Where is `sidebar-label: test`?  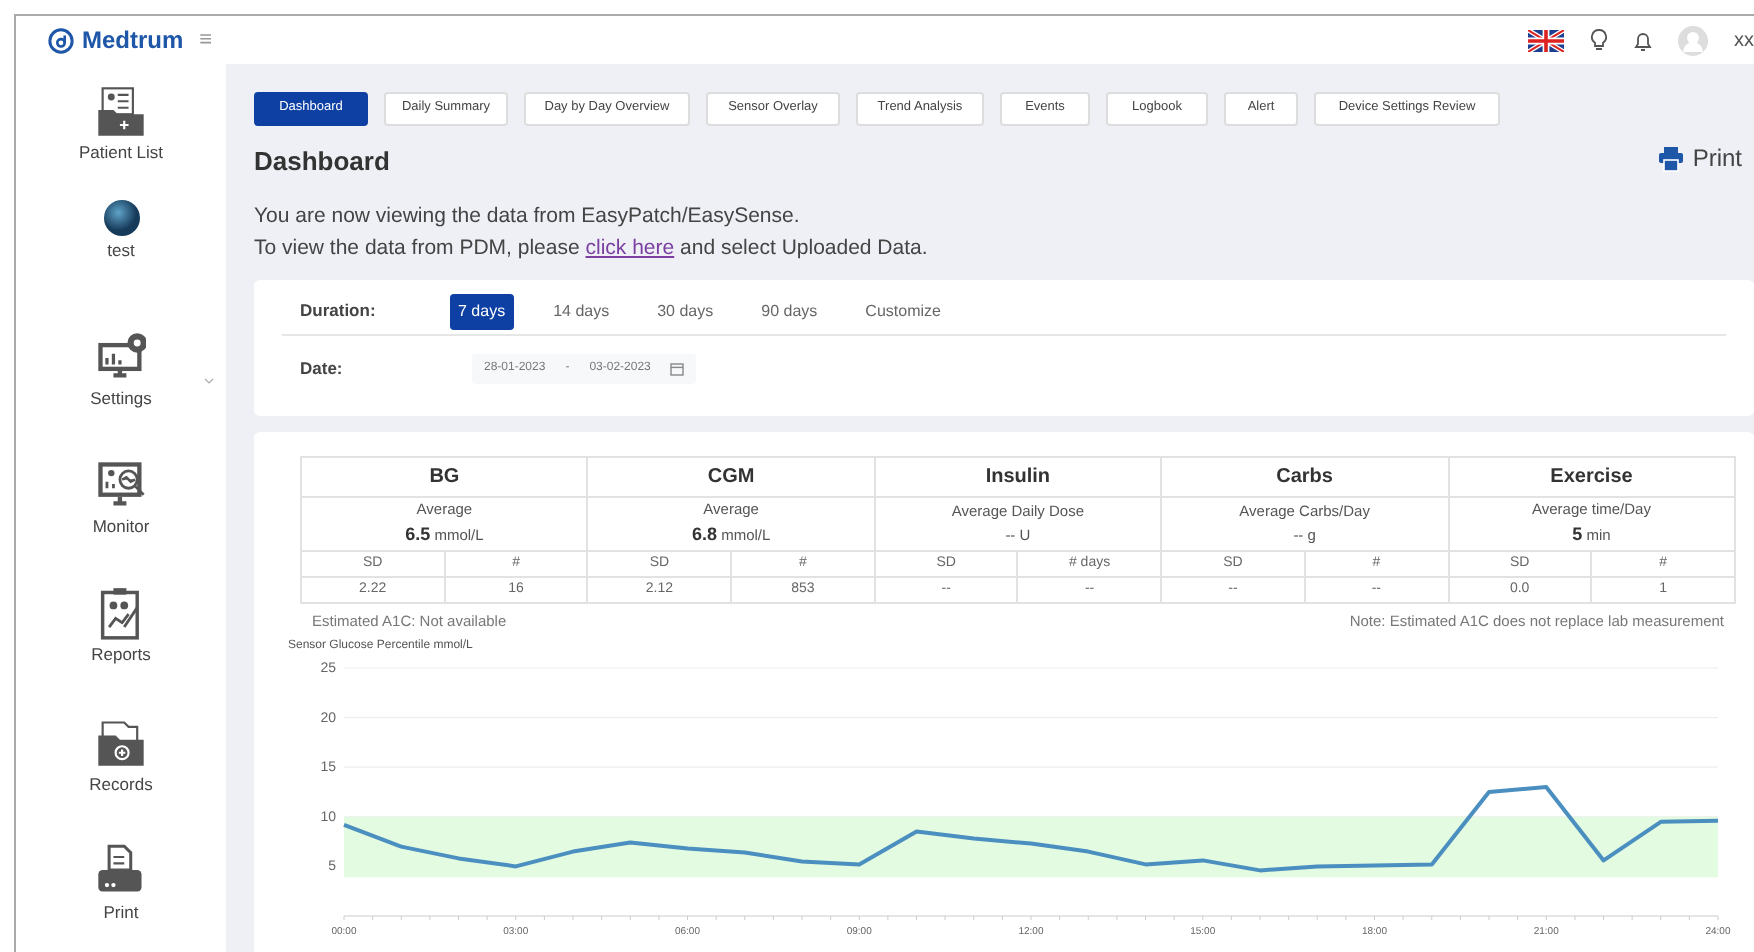 sidebar-label: test is located at coordinates (121, 251).